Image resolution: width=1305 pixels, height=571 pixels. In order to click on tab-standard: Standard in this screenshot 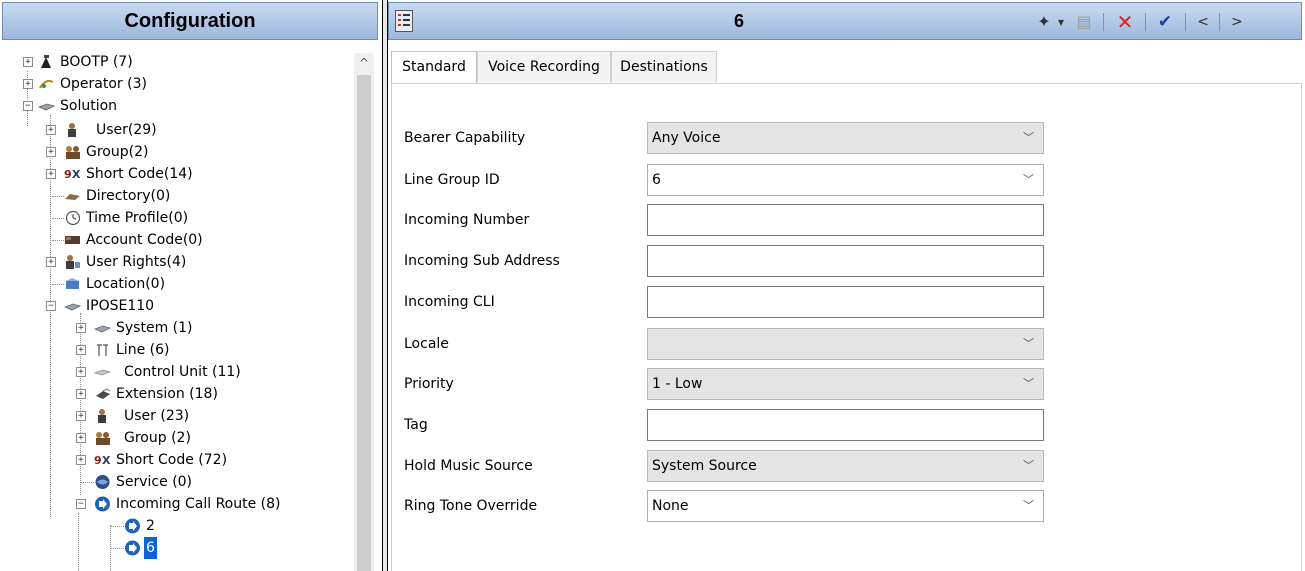, I will do `click(434, 67)`.